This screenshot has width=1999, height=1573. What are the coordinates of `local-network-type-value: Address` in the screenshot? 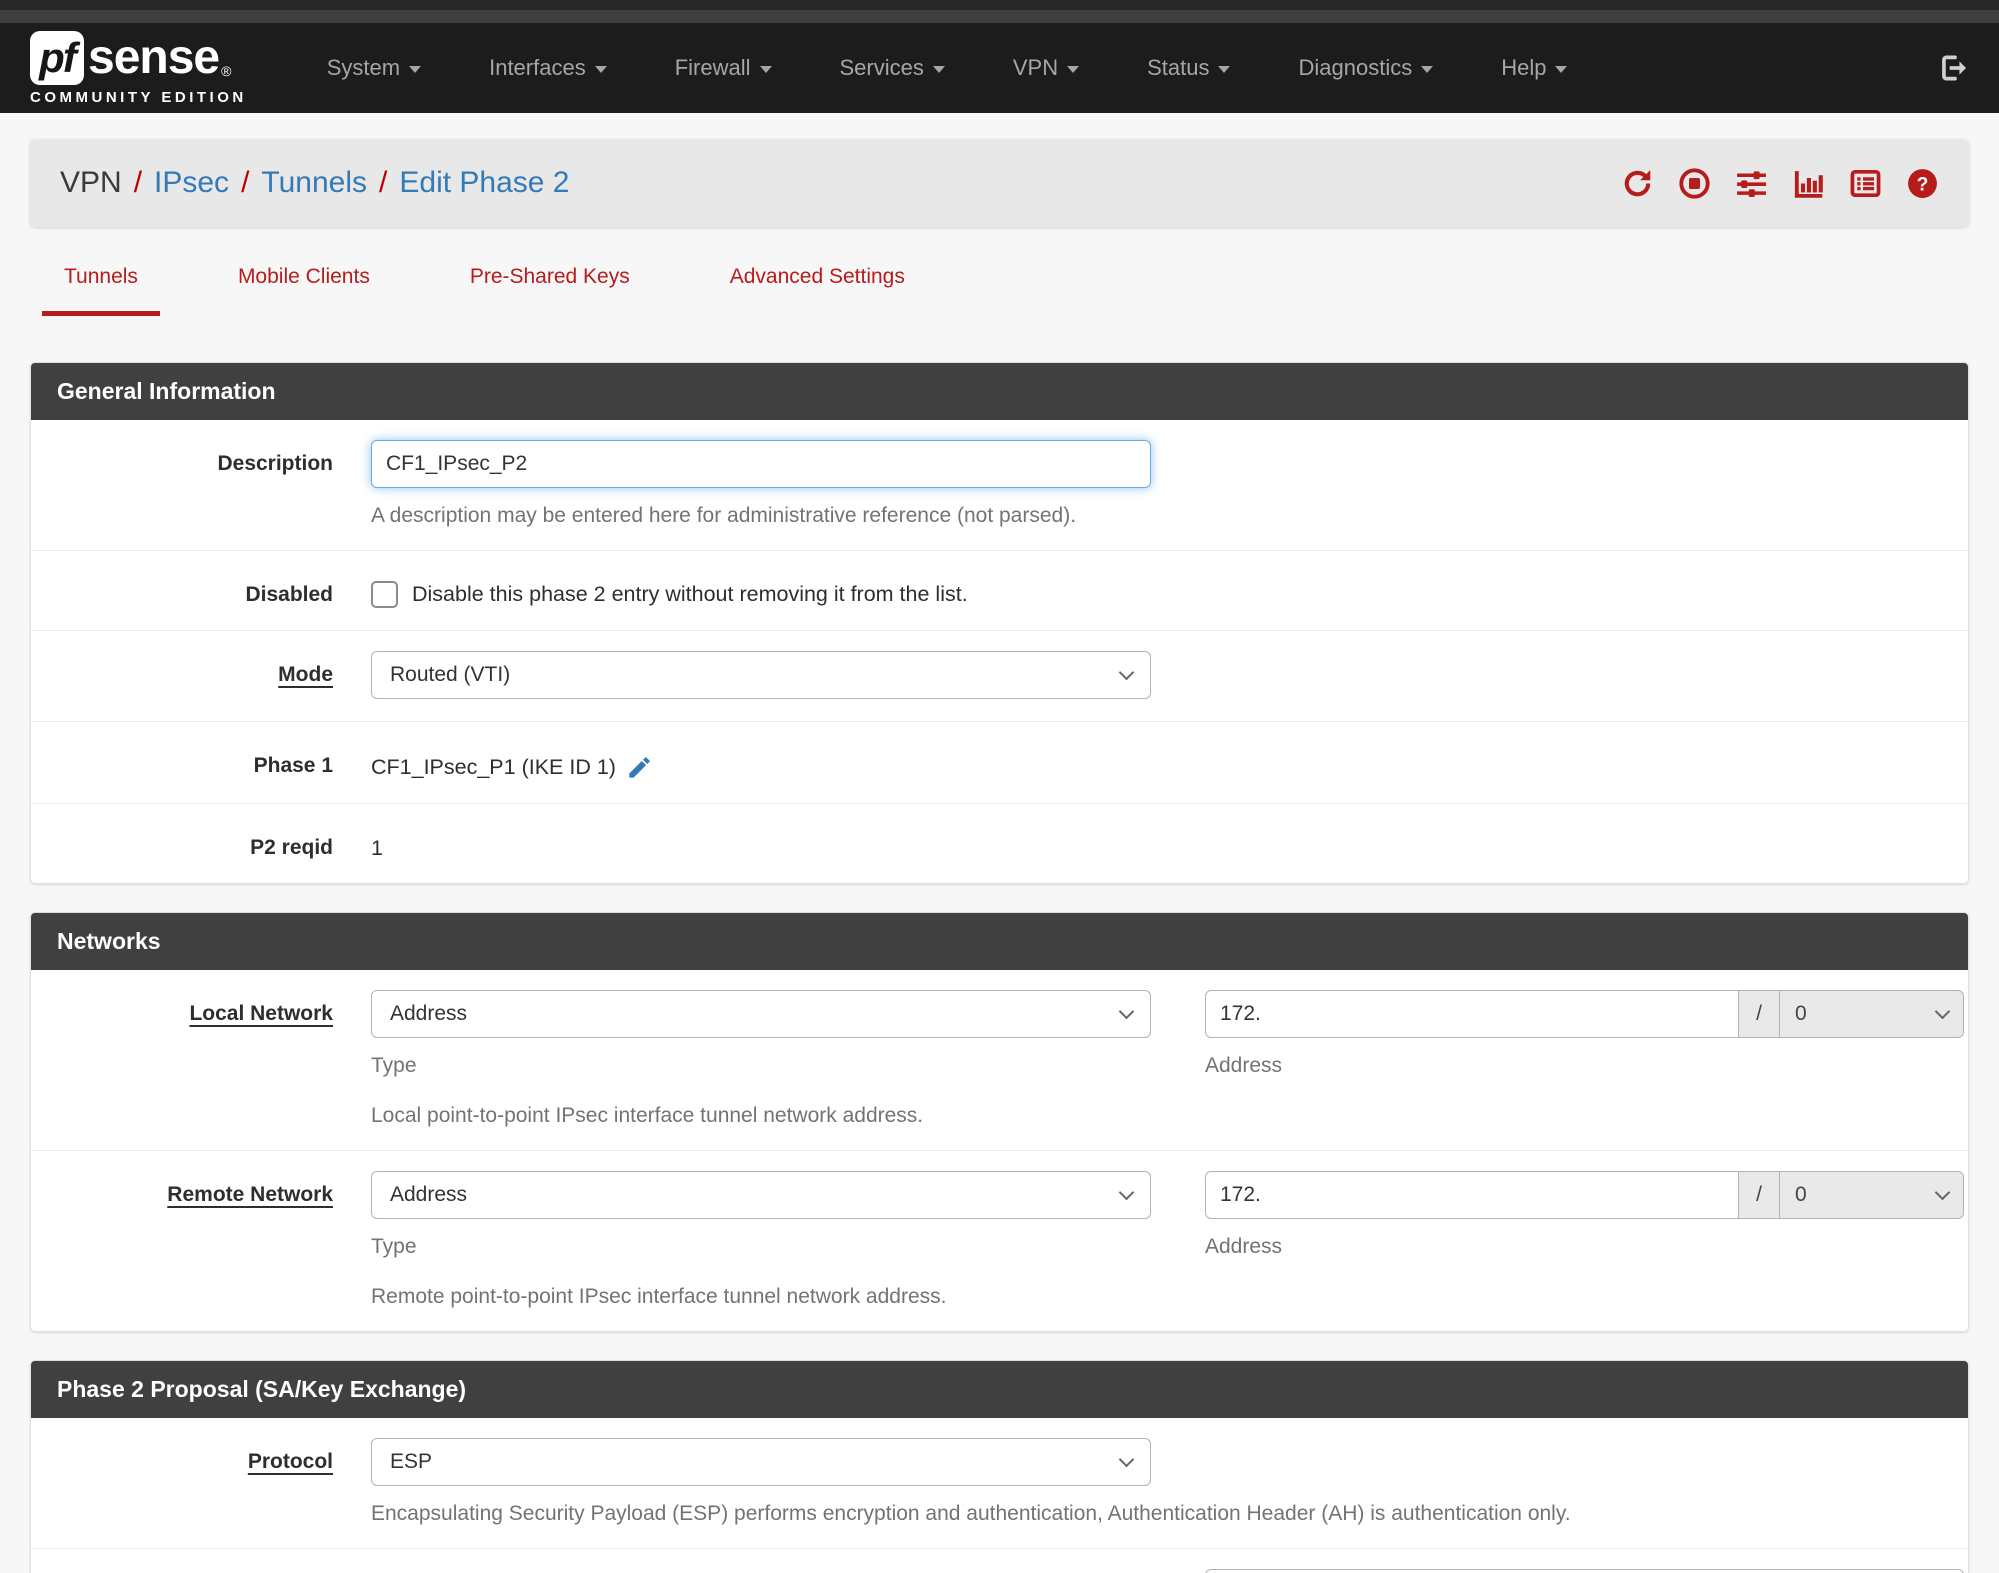 It's located at (429, 1013).